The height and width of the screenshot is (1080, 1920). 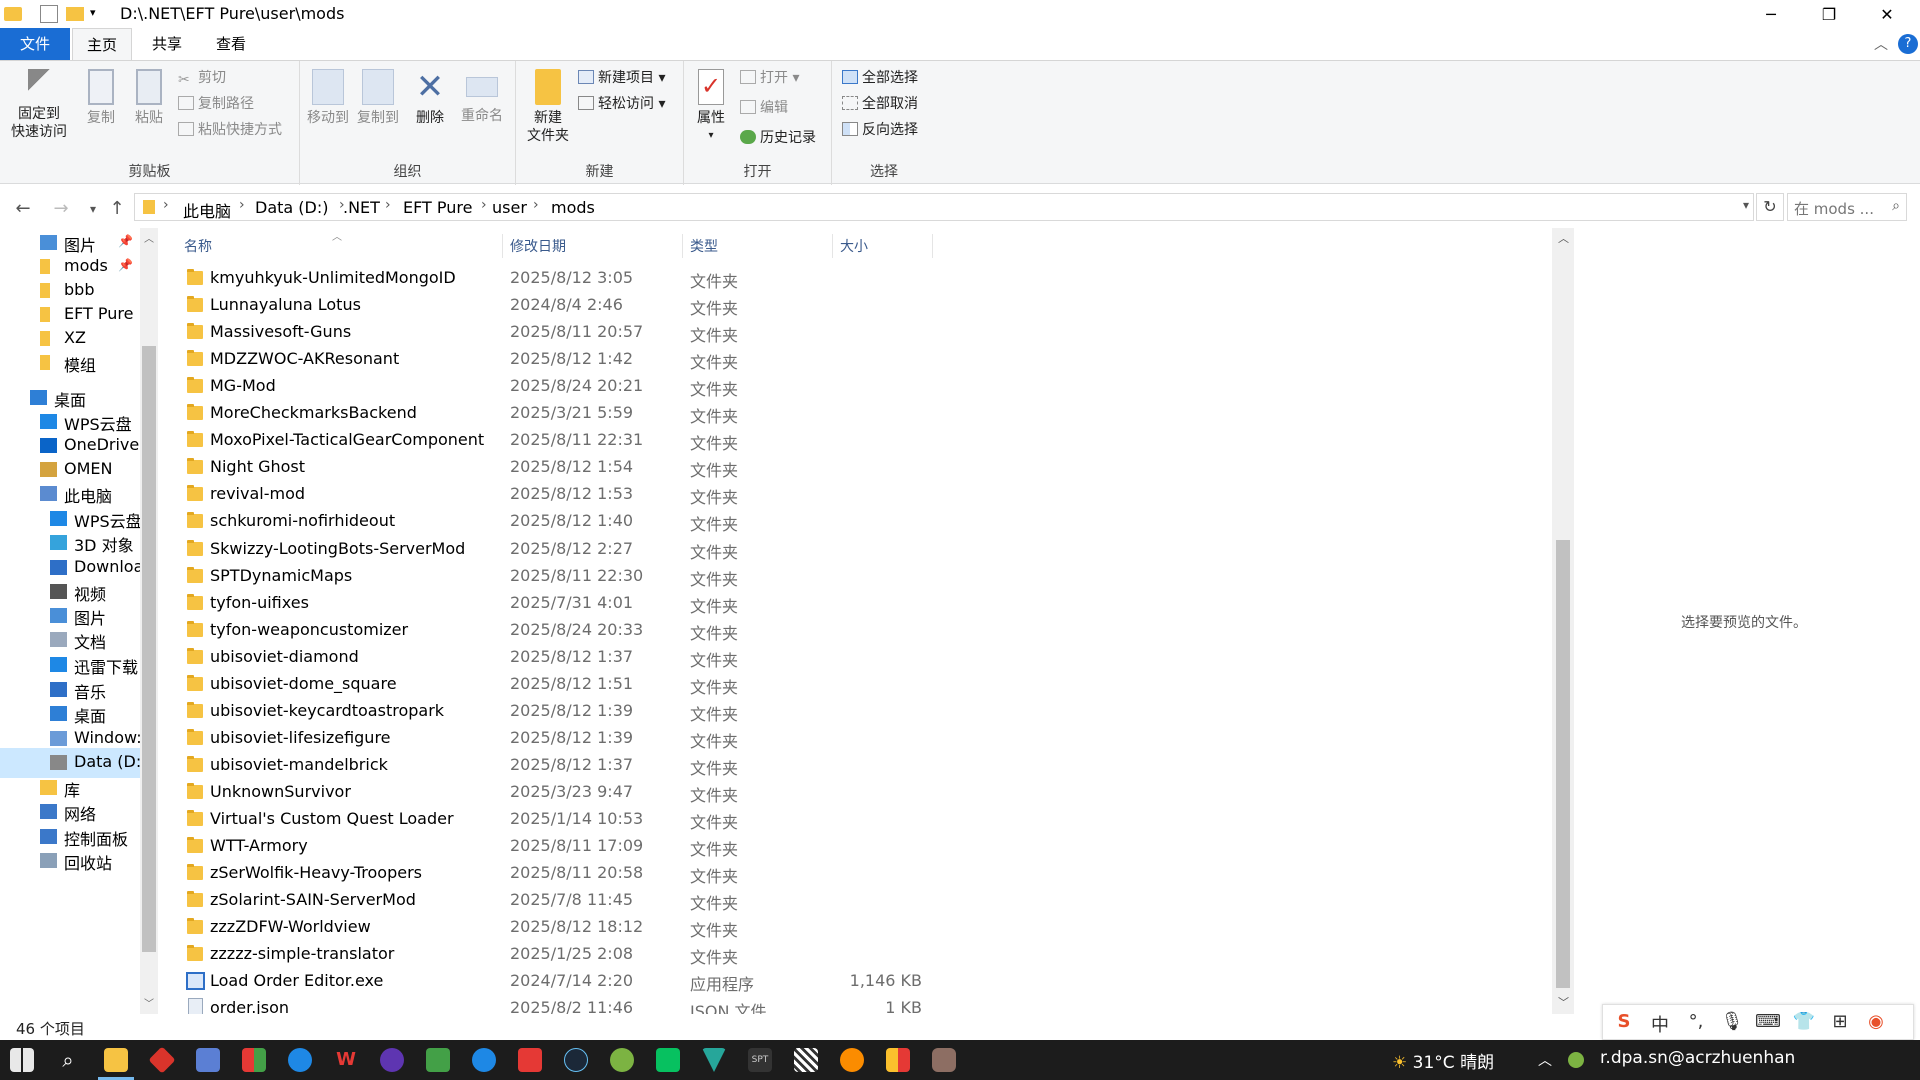 I want to click on file-row: MDZZWOC-AKResonant 2025/8/12 1:42 文件夹, so click(x=642, y=359).